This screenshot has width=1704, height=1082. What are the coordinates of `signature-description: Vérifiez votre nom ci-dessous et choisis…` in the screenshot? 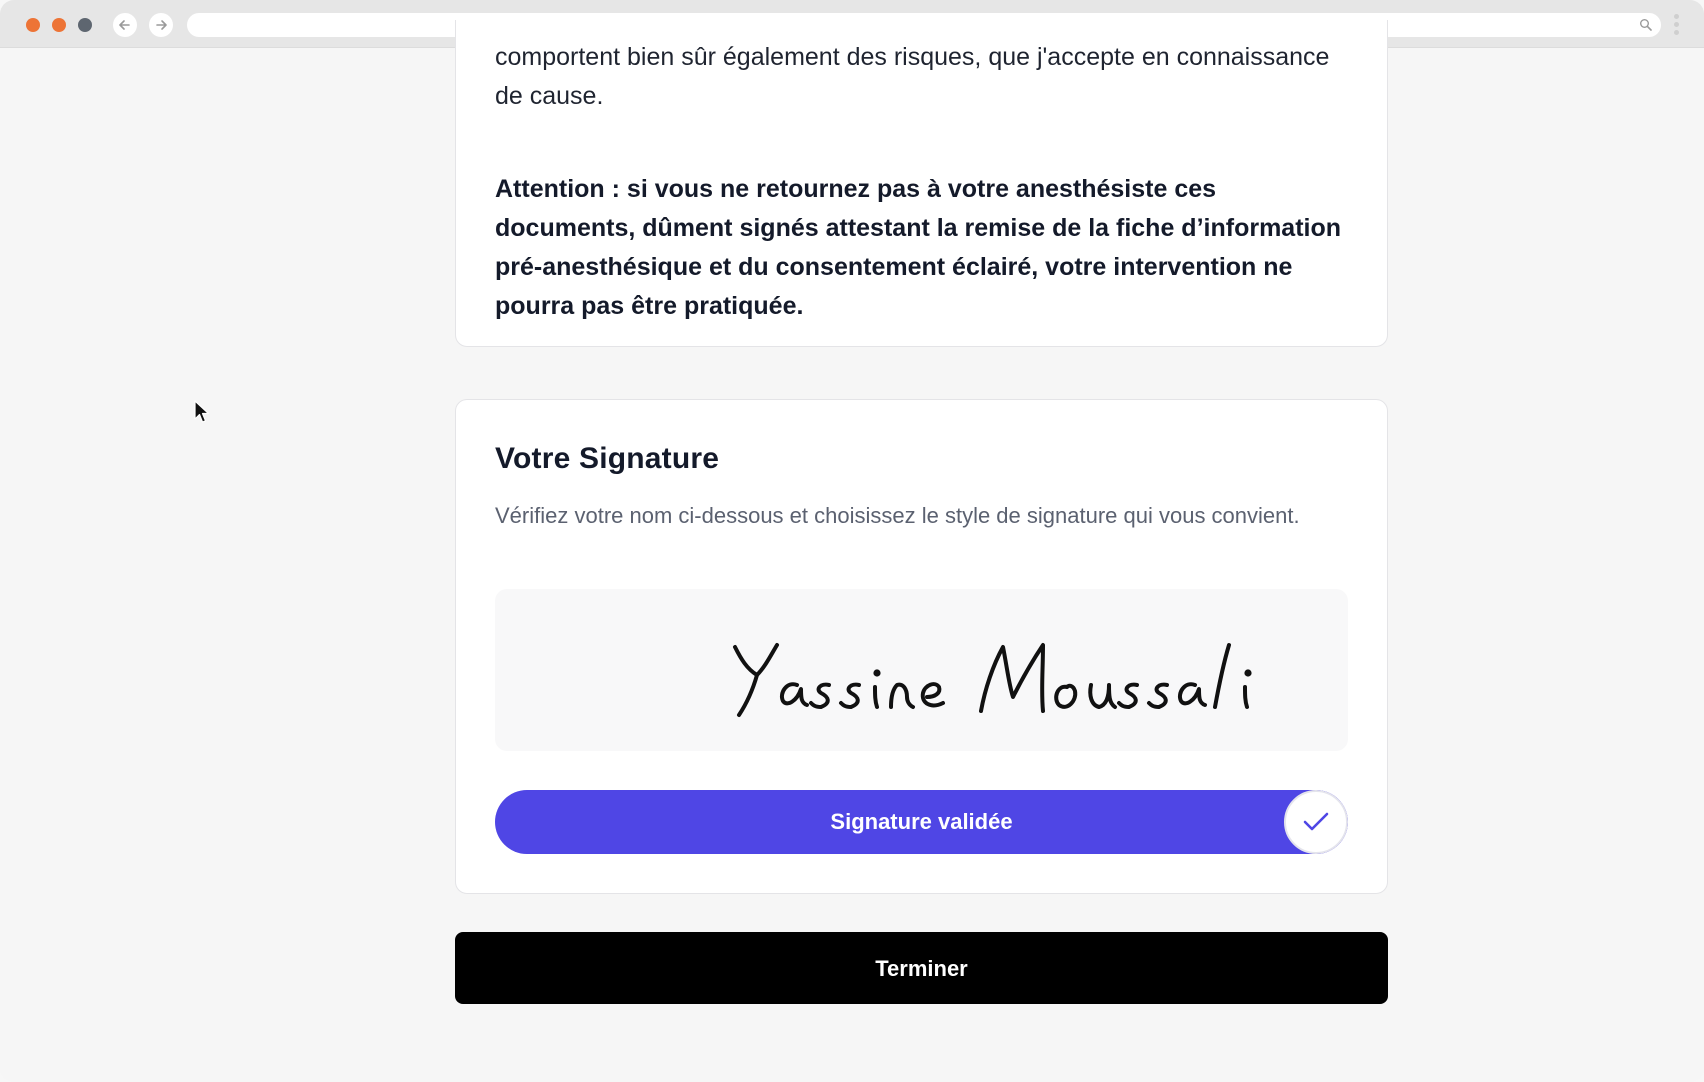 It's located at (897, 515).